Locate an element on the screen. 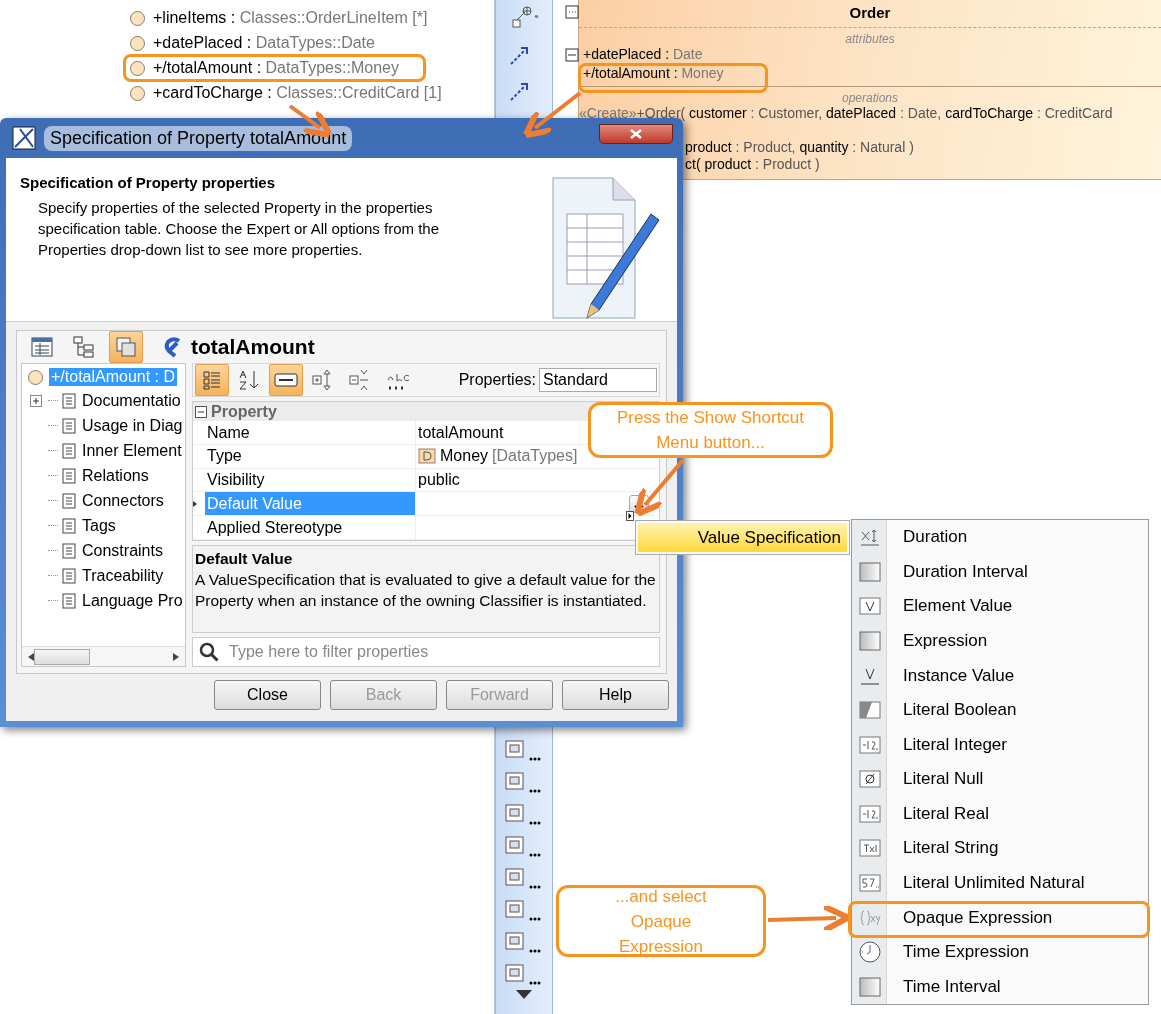 The width and height of the screenshot is (1161, 1014). tree-structure-icon is located at coordinates (84, 347).